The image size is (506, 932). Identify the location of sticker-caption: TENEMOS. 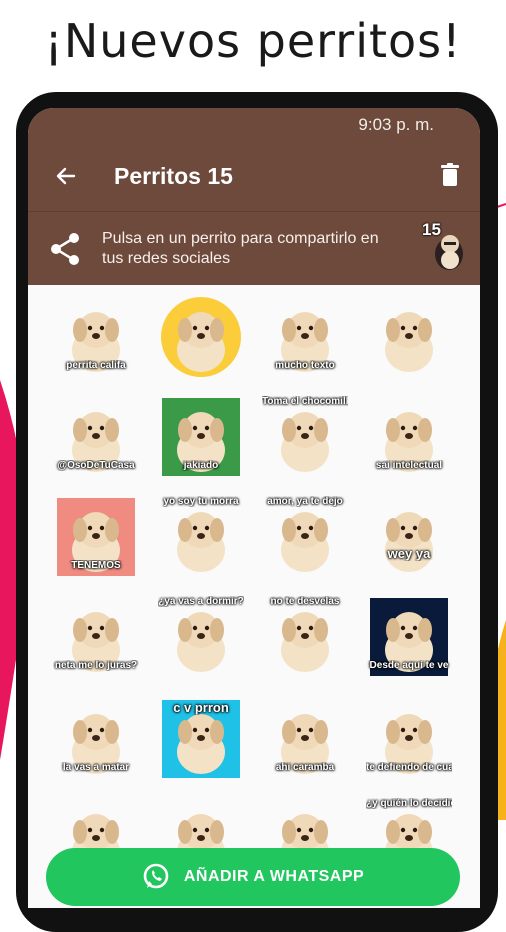
(96, 565).